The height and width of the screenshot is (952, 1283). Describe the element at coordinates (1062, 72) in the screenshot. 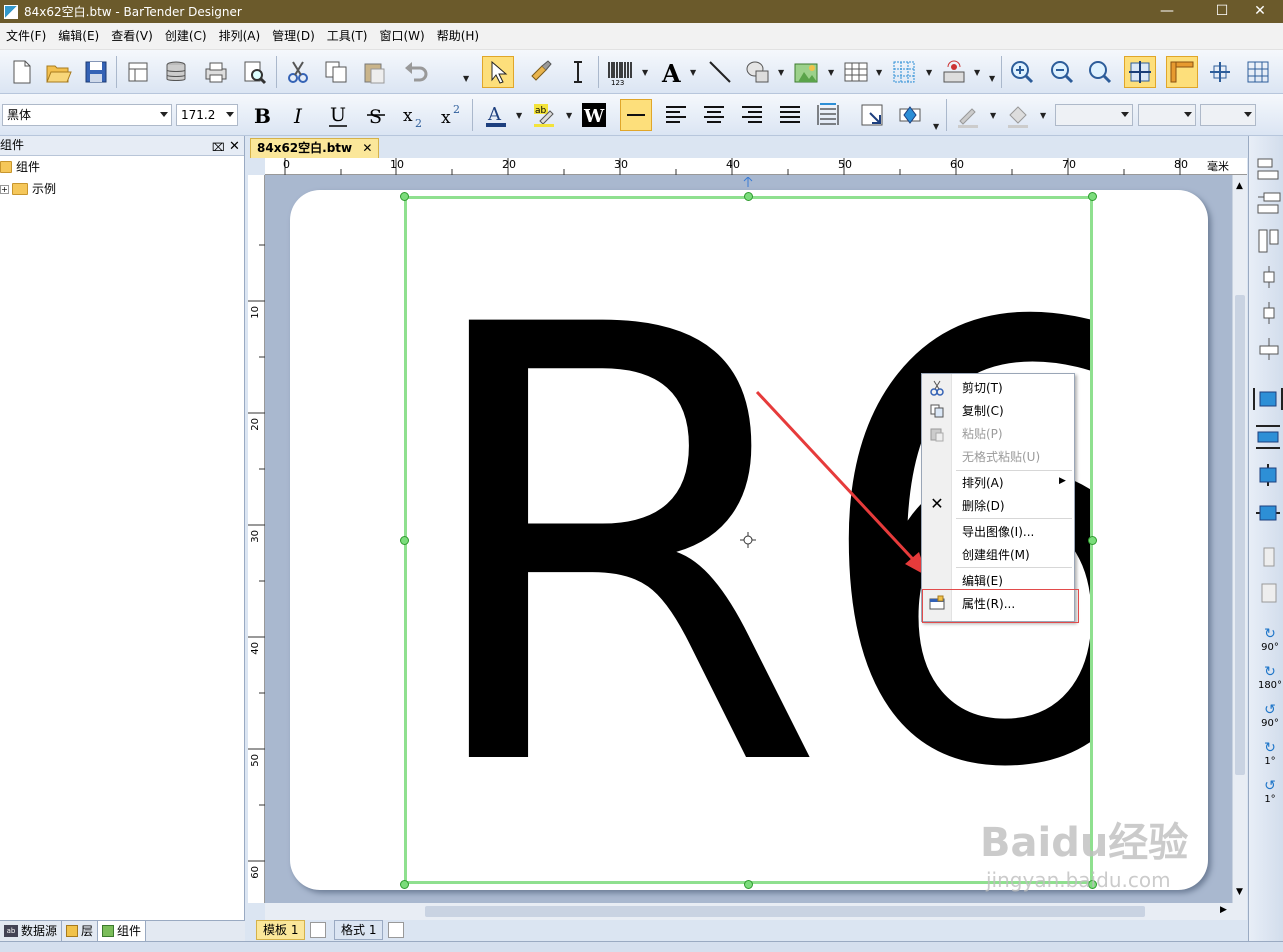

I see `zoom-out-icon` at that location.